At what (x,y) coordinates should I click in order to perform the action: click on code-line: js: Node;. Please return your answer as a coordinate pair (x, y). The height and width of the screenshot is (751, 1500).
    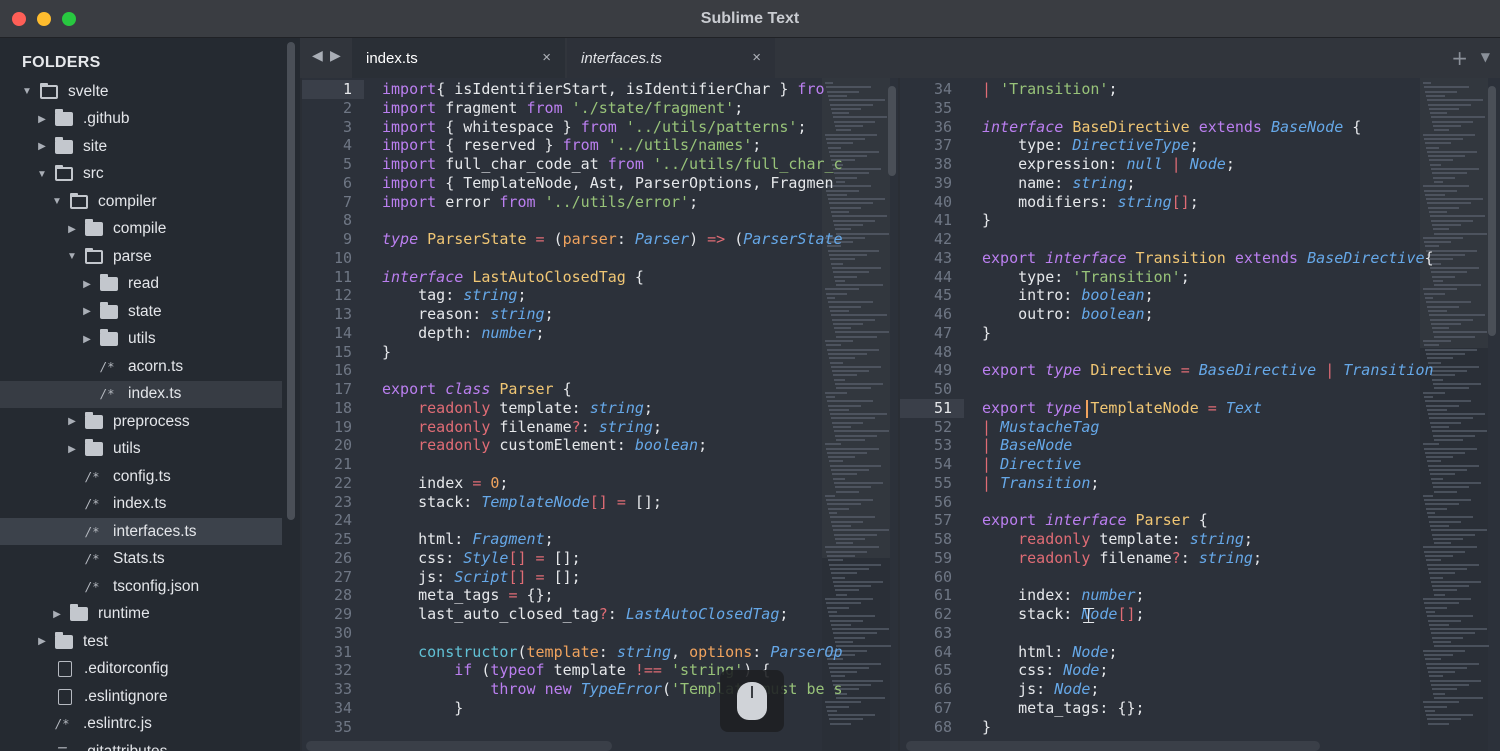
    Looking at the image, I should click on (1040, 689).